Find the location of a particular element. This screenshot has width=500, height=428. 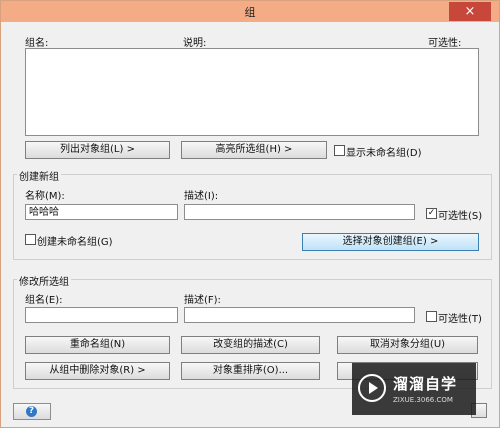

watermark: 溜溜自学 ZIXUE.3066.COM is located at coordinates (414, 389).